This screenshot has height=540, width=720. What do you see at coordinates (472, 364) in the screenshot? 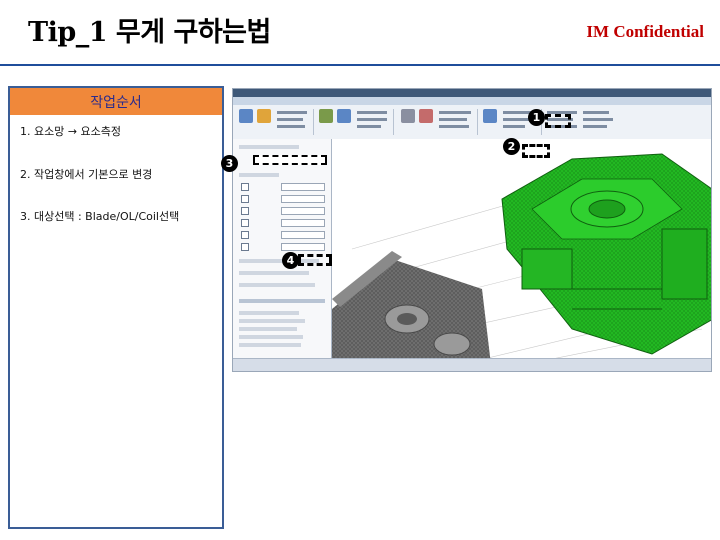
I see `status-bar` at bounding box center [472, 364].